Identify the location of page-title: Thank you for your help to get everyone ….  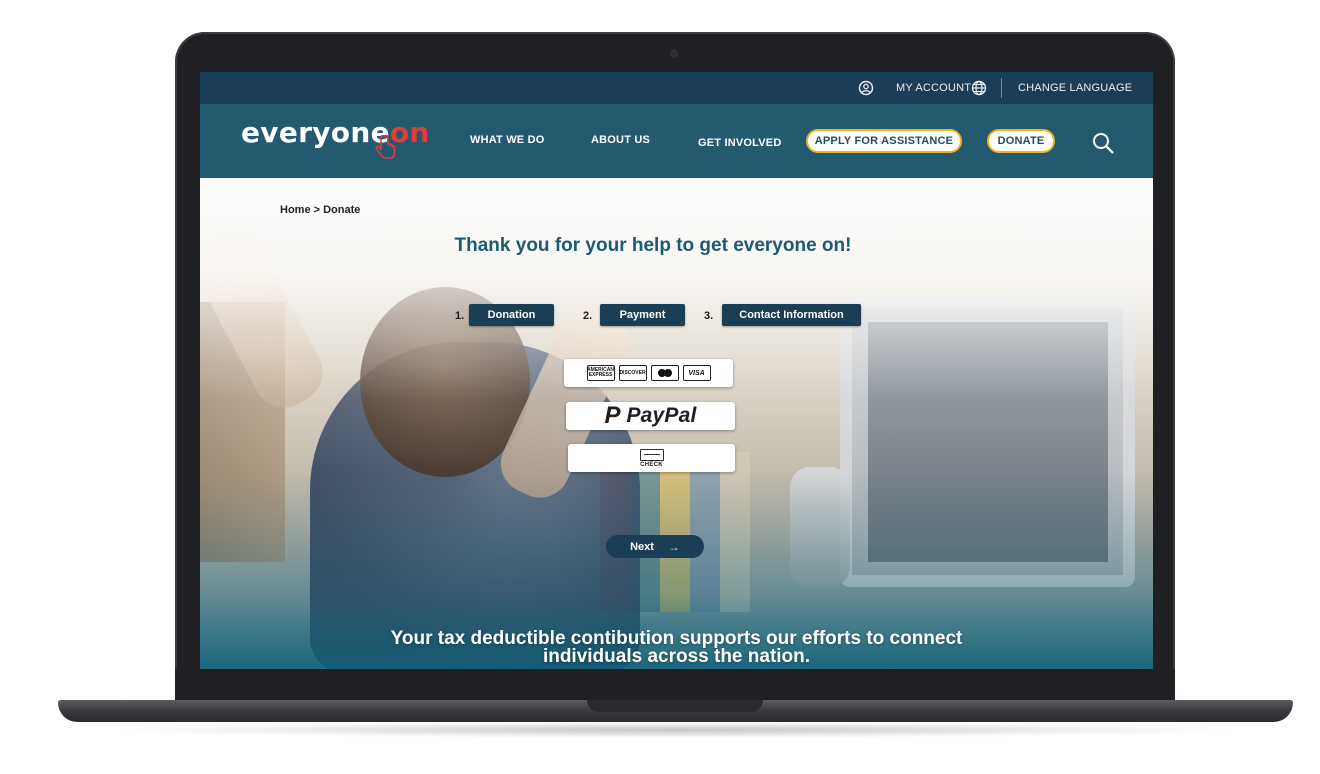
(653, 245).